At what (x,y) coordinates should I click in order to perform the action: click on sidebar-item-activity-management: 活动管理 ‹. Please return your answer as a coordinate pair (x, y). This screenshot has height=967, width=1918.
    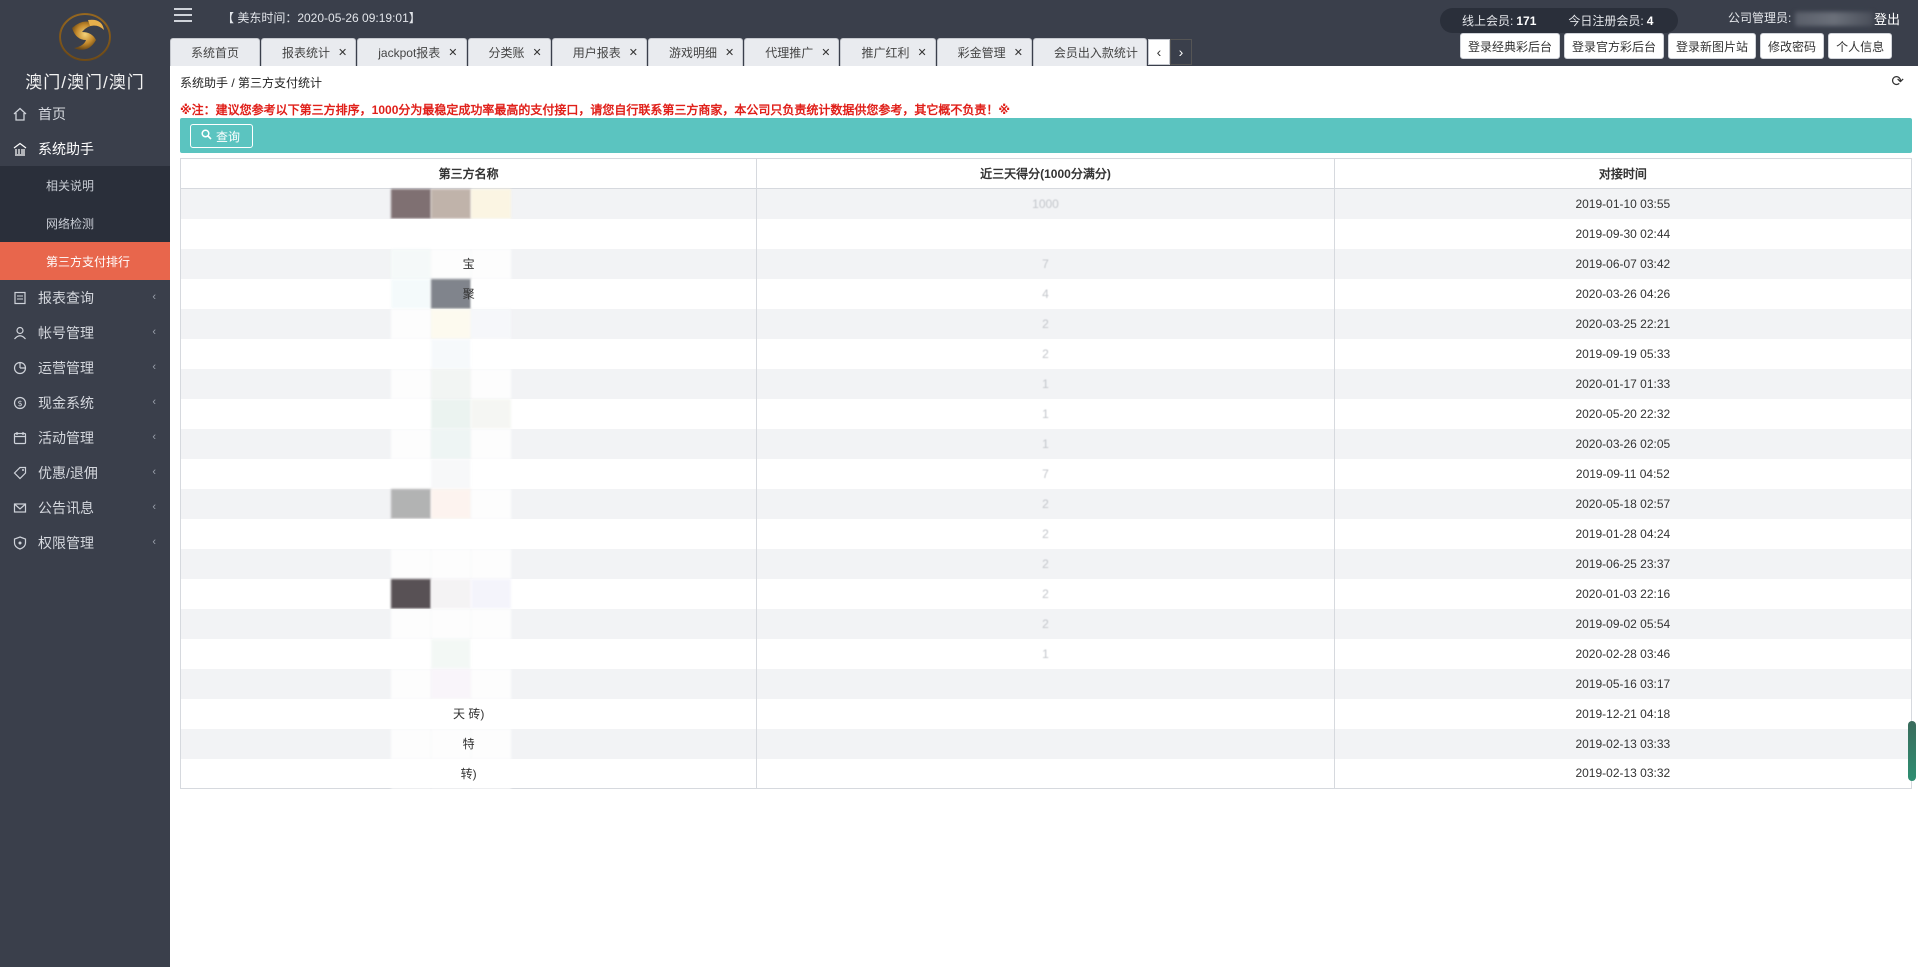
    Looking at the image, I should click on (85, 437).